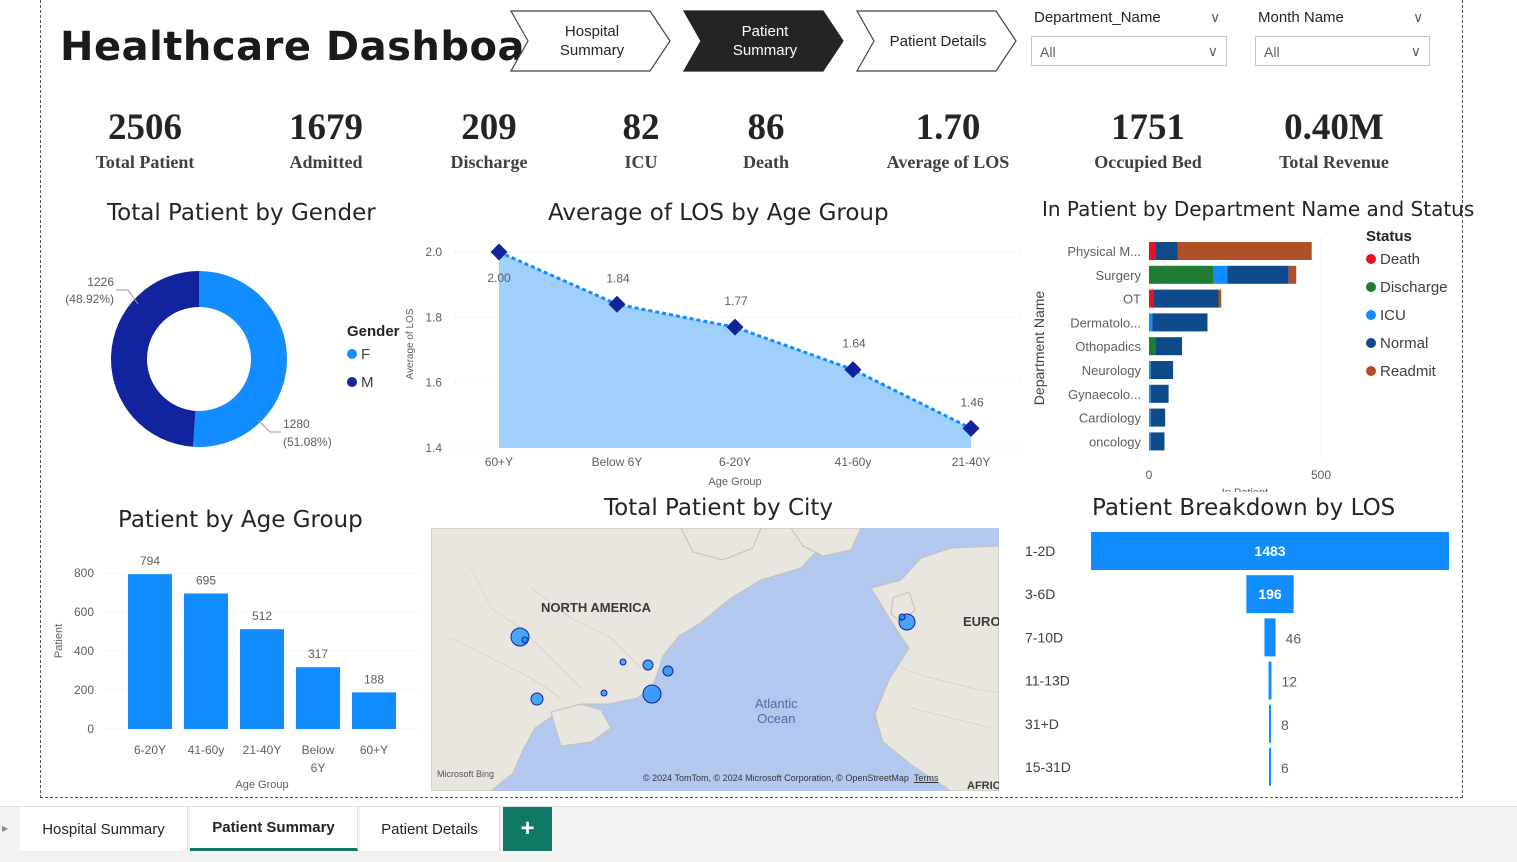  Describe the element at coordinates (735, 350) in the screenshot. I see `area-fill` at that location.